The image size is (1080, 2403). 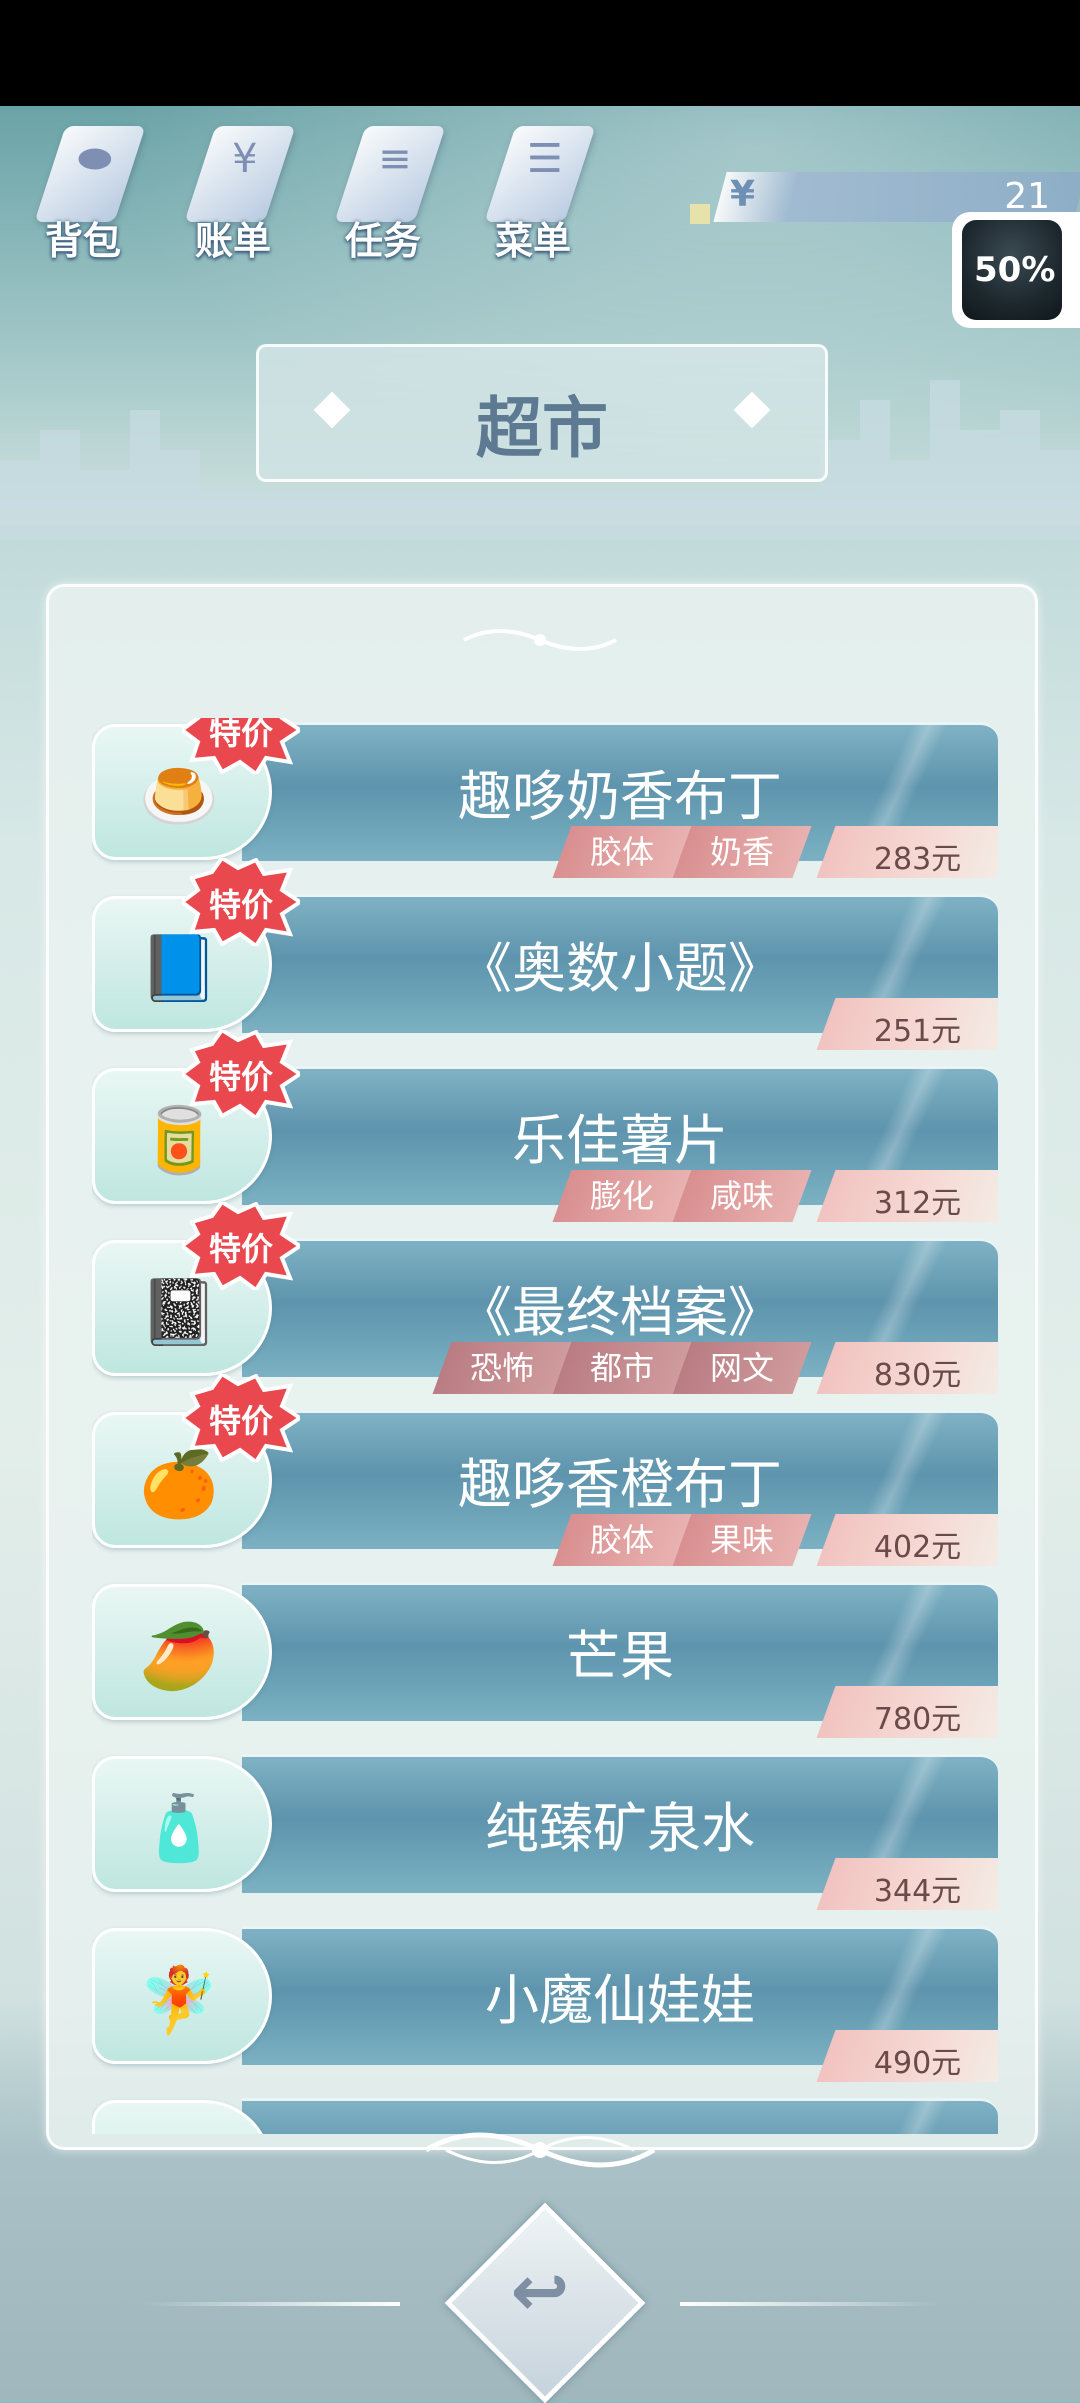 What do you see at coordinates (540, 53) in the screenshot?
I see `status-bar` at bounding box center [540, 53].